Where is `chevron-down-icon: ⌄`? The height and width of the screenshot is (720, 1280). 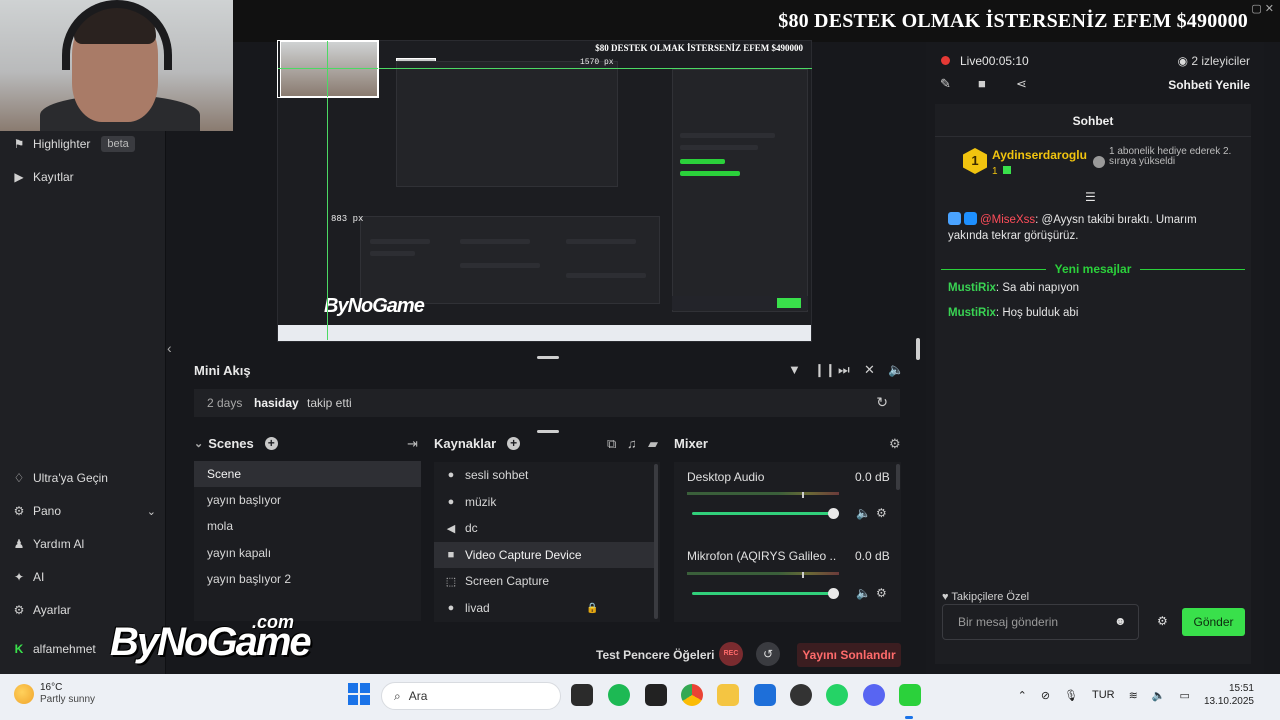
chevron-down-icon: ⌄ is located at coordinates (198, 443).